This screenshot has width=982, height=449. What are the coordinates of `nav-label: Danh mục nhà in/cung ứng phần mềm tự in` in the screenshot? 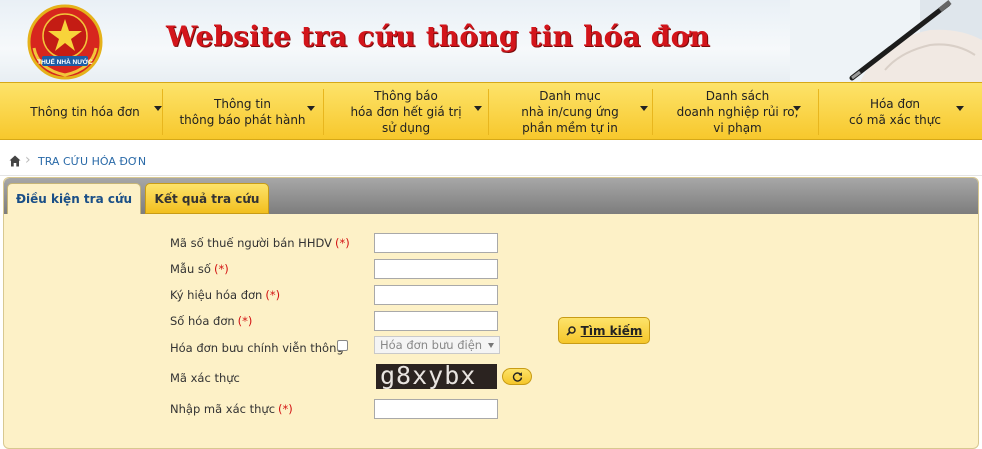 It's located at (570, 112).